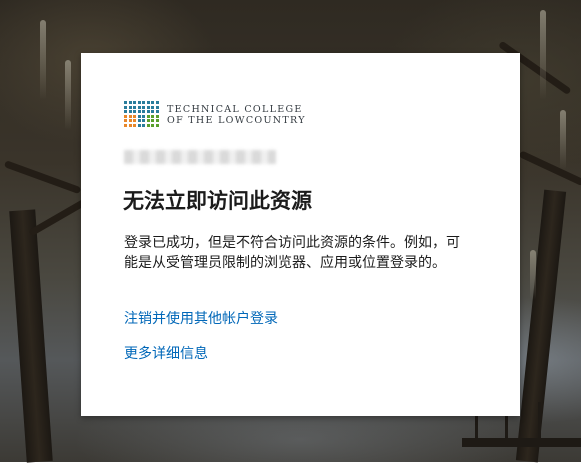 The image size is (581, 463). Describe the element at coordinates (201, 318) in the screenshot. I see `sign-out-link: 注销并使用其他帐户登录` at that location.